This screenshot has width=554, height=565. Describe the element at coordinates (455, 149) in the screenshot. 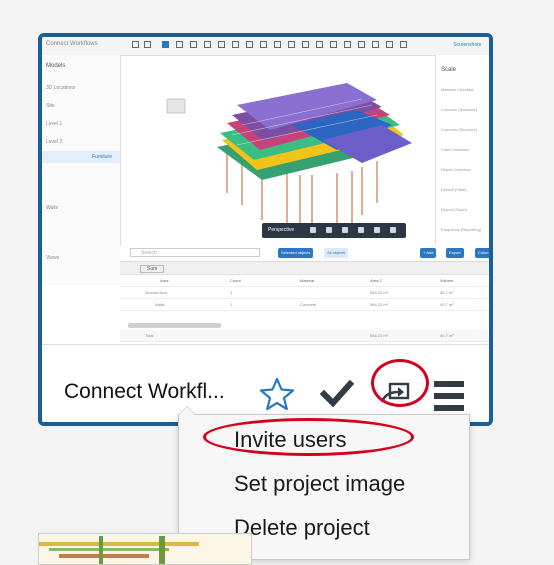

I see `right-panel-label: Clash Detection` at that location.